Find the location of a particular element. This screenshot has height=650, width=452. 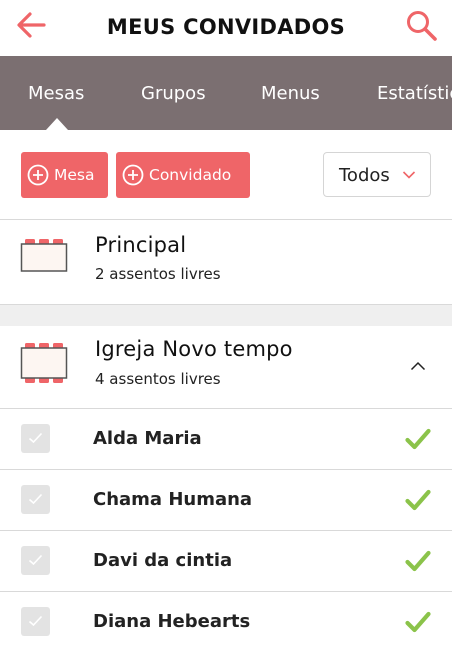

guest-name: Diana Hebearts is located at coordinates (172, 621).